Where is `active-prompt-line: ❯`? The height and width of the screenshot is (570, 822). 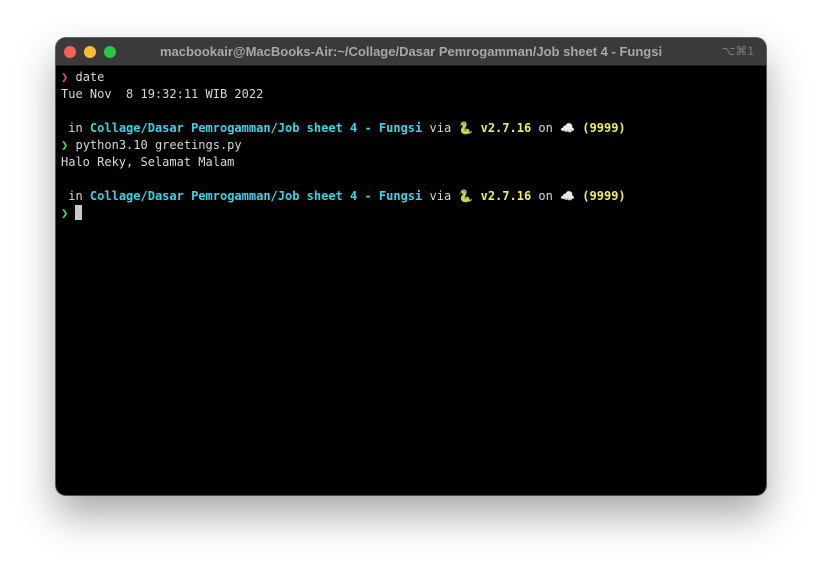 active-prompt-line: ❯ is located at coordinates (411, 213).